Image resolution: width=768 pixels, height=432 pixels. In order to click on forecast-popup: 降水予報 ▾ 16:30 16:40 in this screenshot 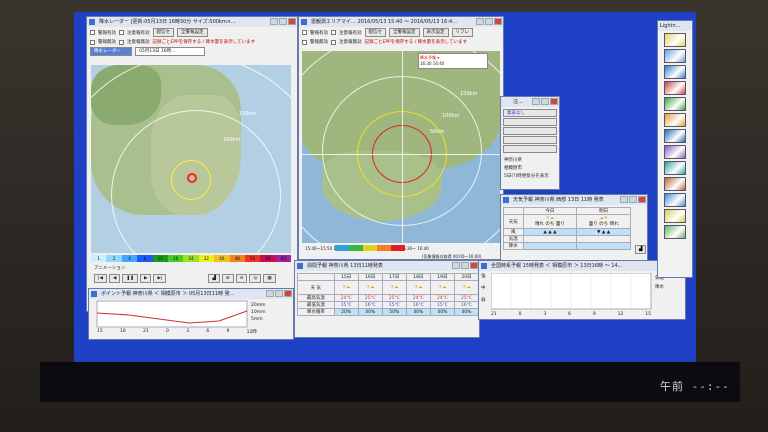, I will do `click(453, 61)`.